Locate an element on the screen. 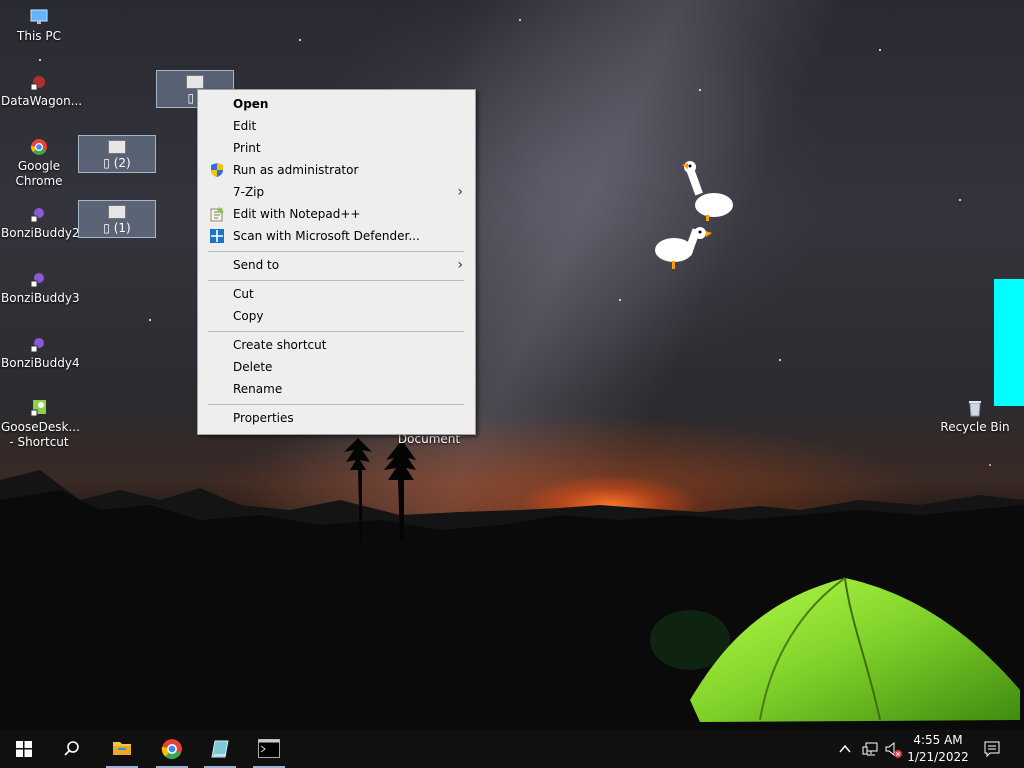 The height and width of the screenshot is (768, 1024). menu-item-label: Edit is located at coordinates (245, 126).